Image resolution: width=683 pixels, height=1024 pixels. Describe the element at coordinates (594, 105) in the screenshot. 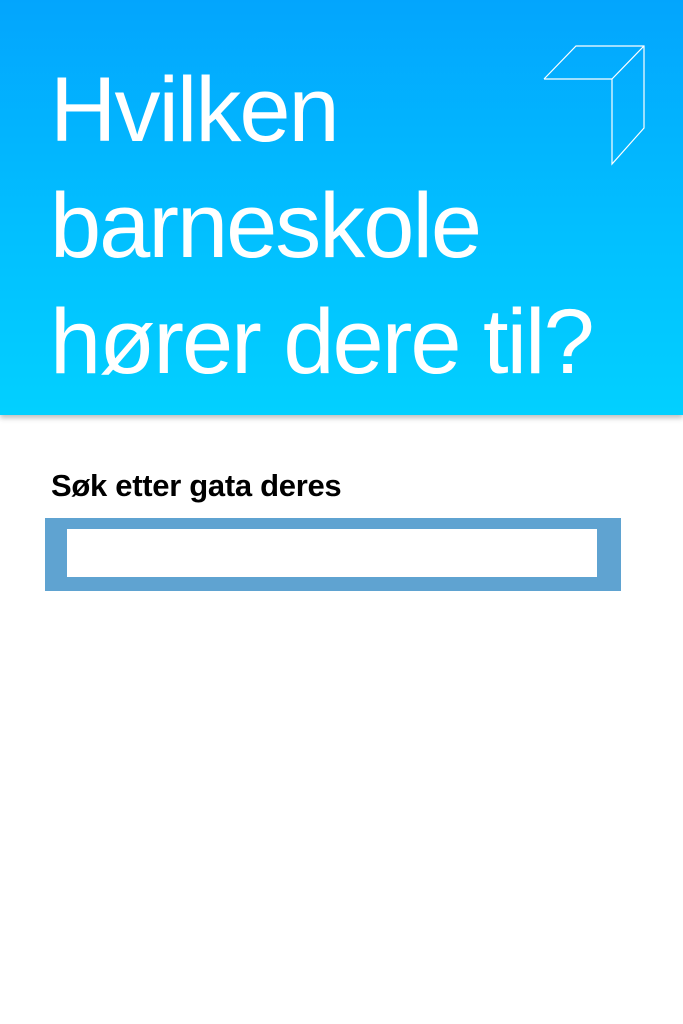

I see `outline-cube-logo-icon` at that location.